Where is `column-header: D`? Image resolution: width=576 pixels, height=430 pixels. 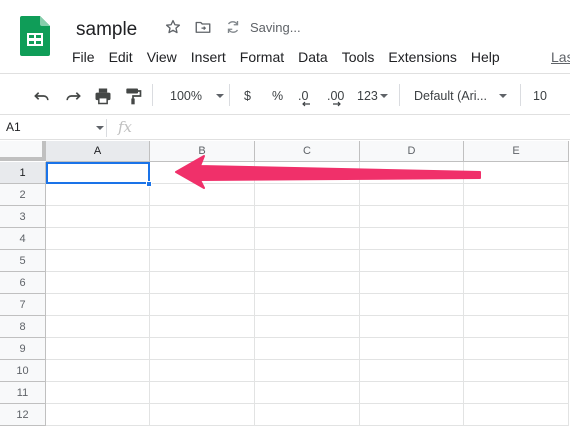
column-header: D is located at coordinates (412, 151).